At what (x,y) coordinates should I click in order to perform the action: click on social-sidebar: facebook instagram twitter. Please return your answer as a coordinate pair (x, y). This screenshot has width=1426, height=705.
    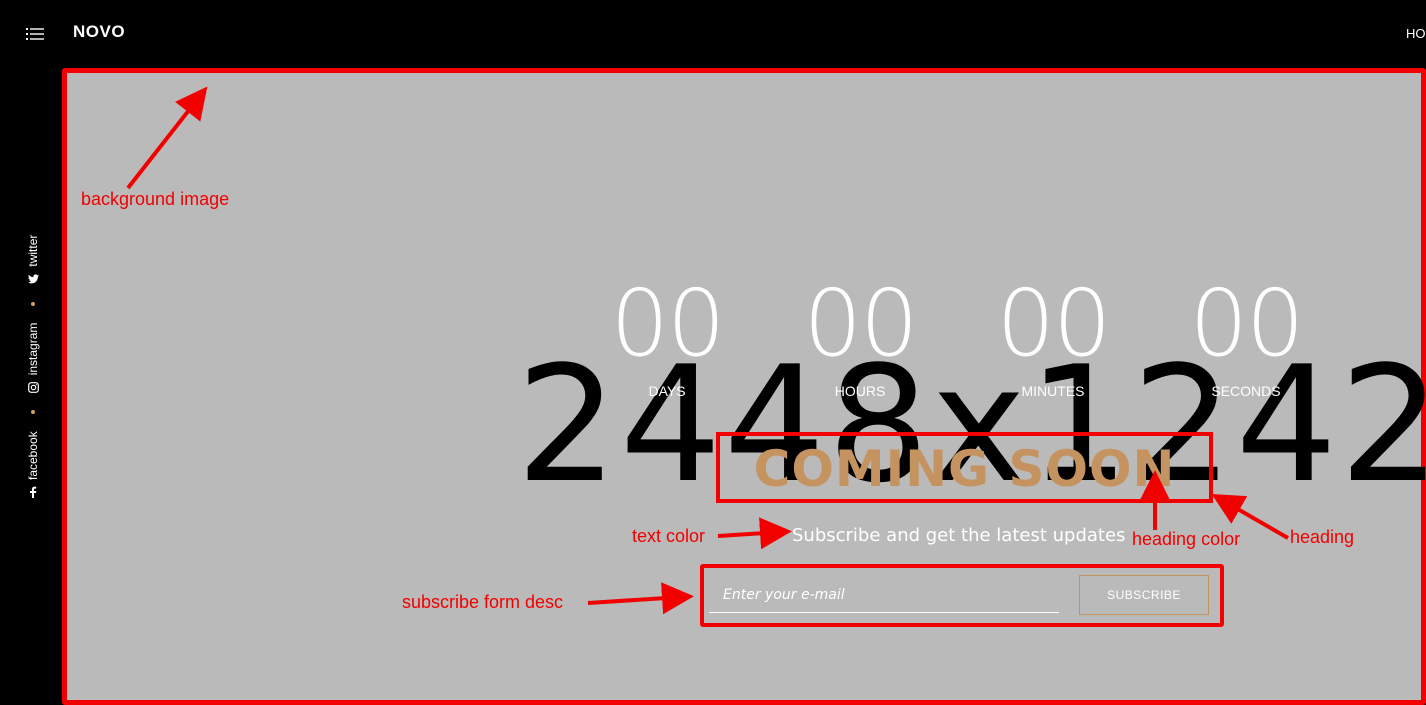
    Looking at the image, I should click on (31, 382).